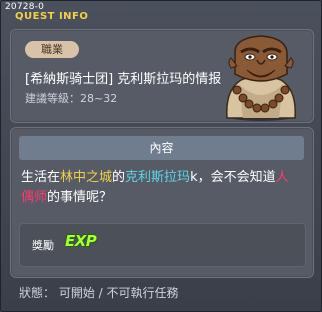 Image resolution: width=322 pixels, height=312 pixels. Describe the element at coordinates (161, 13) in the screenshot. I see `title-bar: 20728-0 QUEST INFO` at that location.